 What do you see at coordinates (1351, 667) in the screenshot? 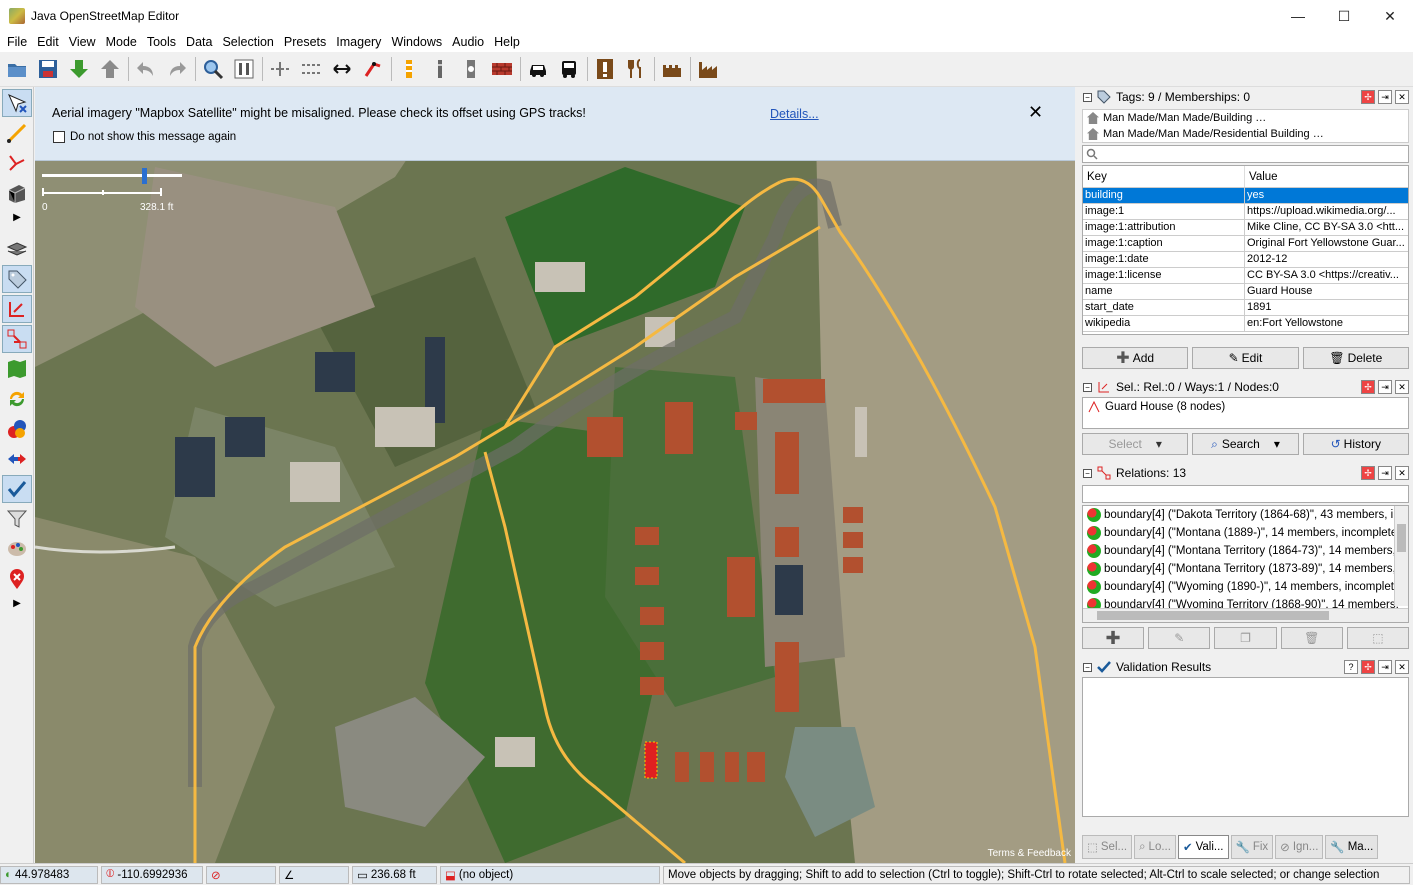
I see `help-icon: ?` at bounding box center [1351, 667].